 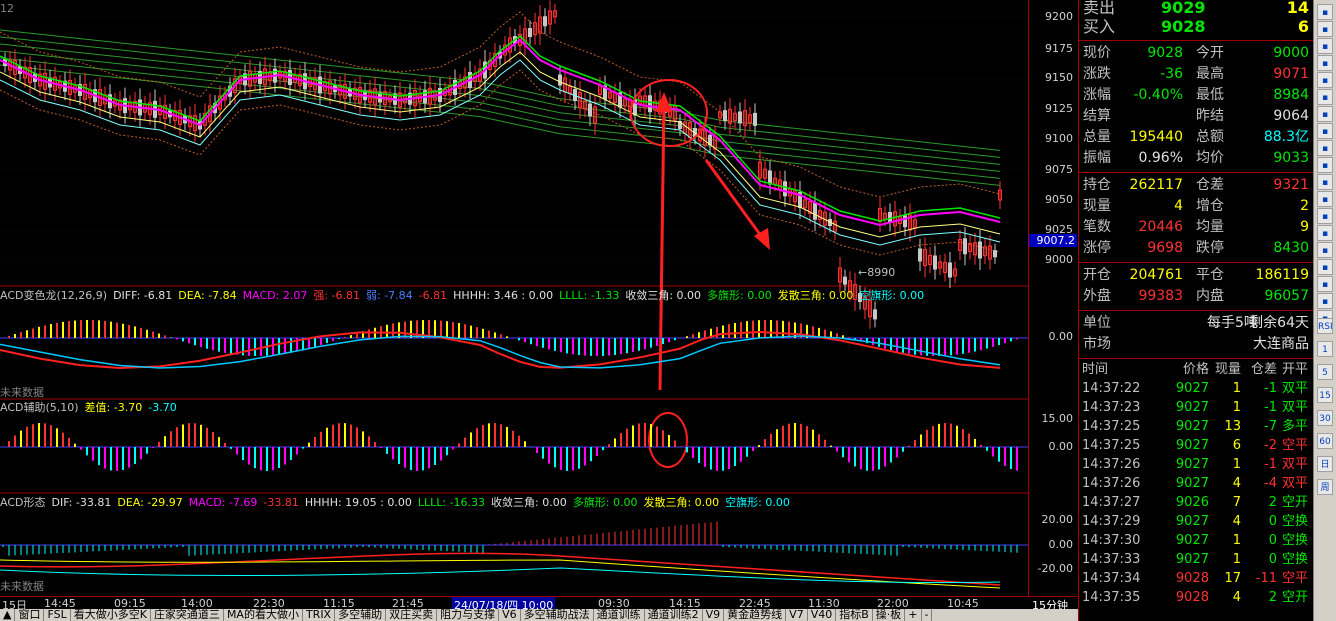 What do you see at coordinates (1061, 446) in the screenshot?
I see `aux-y-tick: 0.00` at bounding box center [1061, 446].